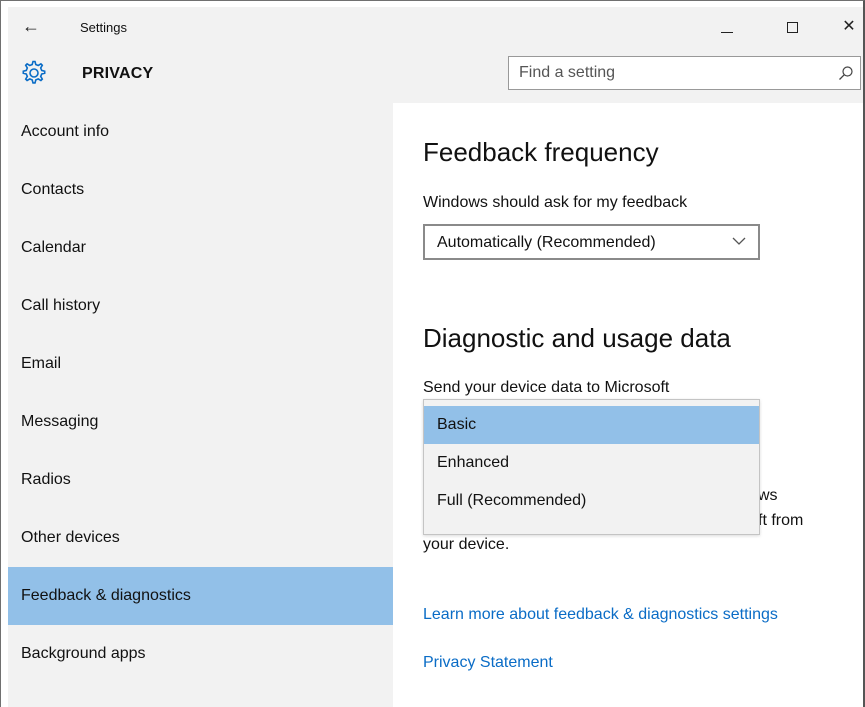 This screenshot has width=865, height=707. I want to click on dropdown-option-basic: Basic, so click(591, 425).